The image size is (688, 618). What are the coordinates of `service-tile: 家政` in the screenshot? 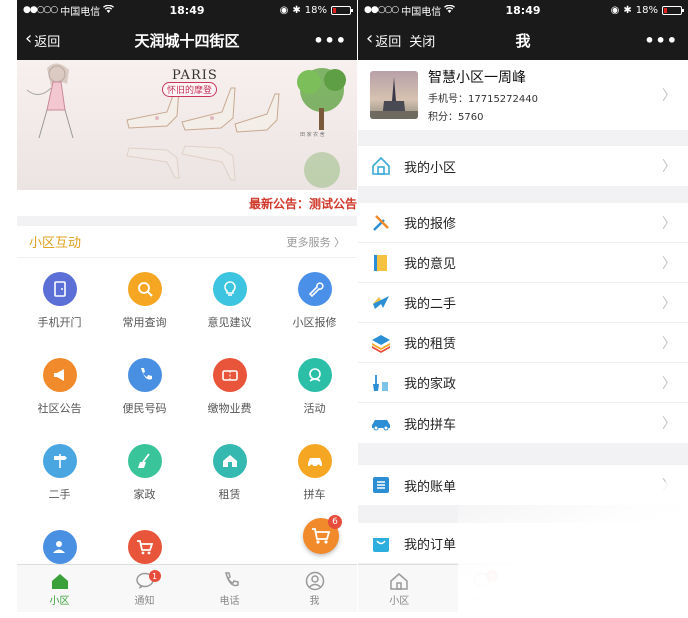 It's located at (144, 473).